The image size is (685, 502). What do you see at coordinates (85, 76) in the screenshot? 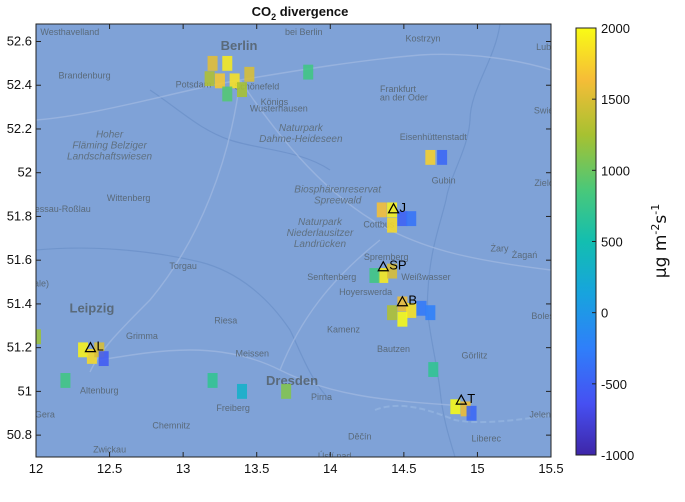
I see `map-label: Brandenburg` at bounding box center [85, 76].